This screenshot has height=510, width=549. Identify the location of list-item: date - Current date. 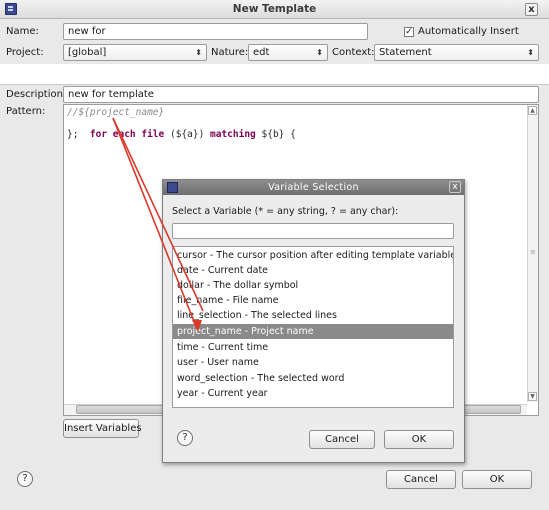
(313, 270).